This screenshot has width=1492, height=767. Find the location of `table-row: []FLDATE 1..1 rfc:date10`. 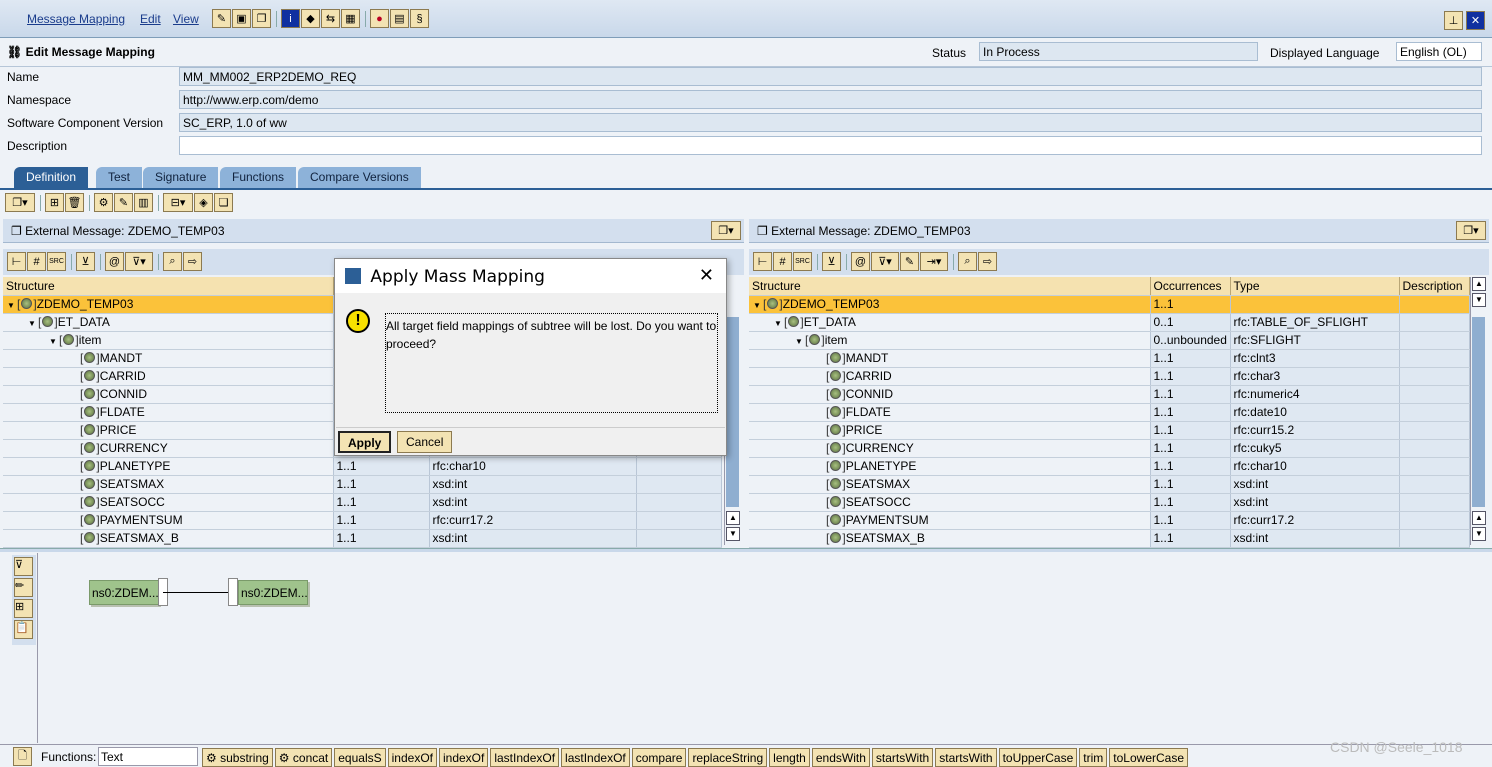

table-row: []FLDATE 1..1 rfc:date10 is located at coordinates (1109, 412).